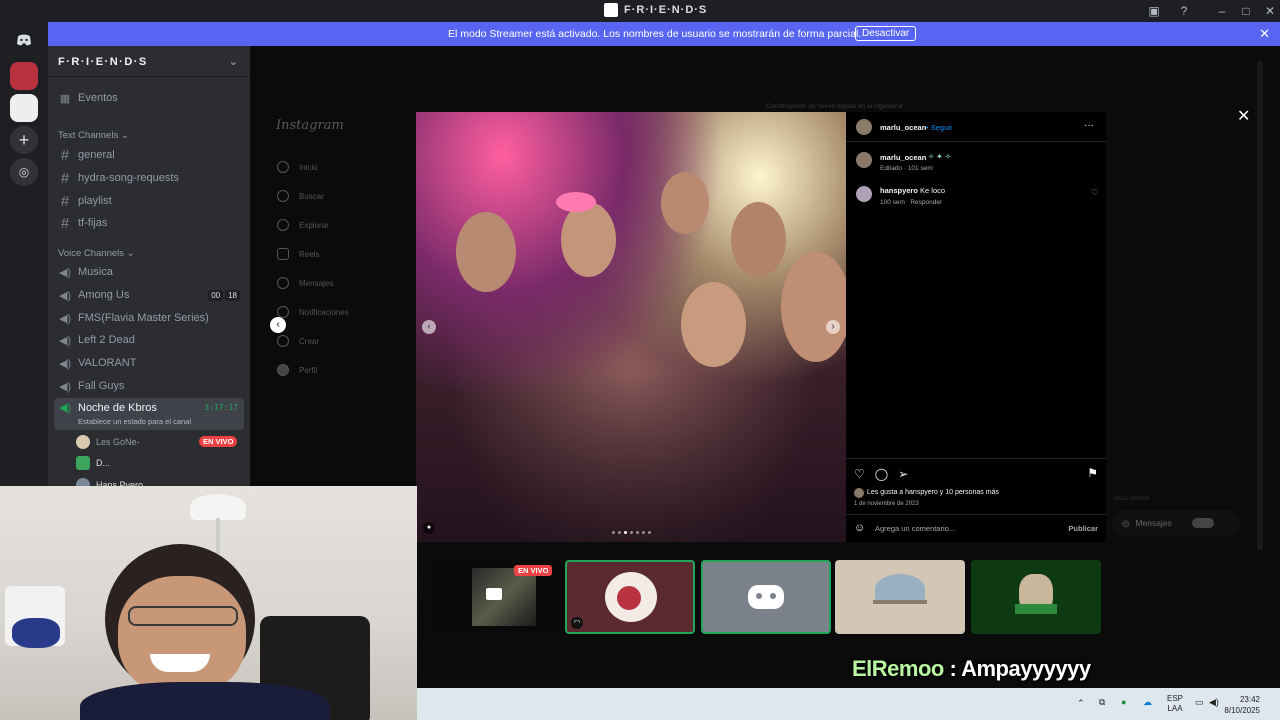  Describe the element at coordinates (24, 40) in the screenshot. I see `discord-home-icon` at that location.